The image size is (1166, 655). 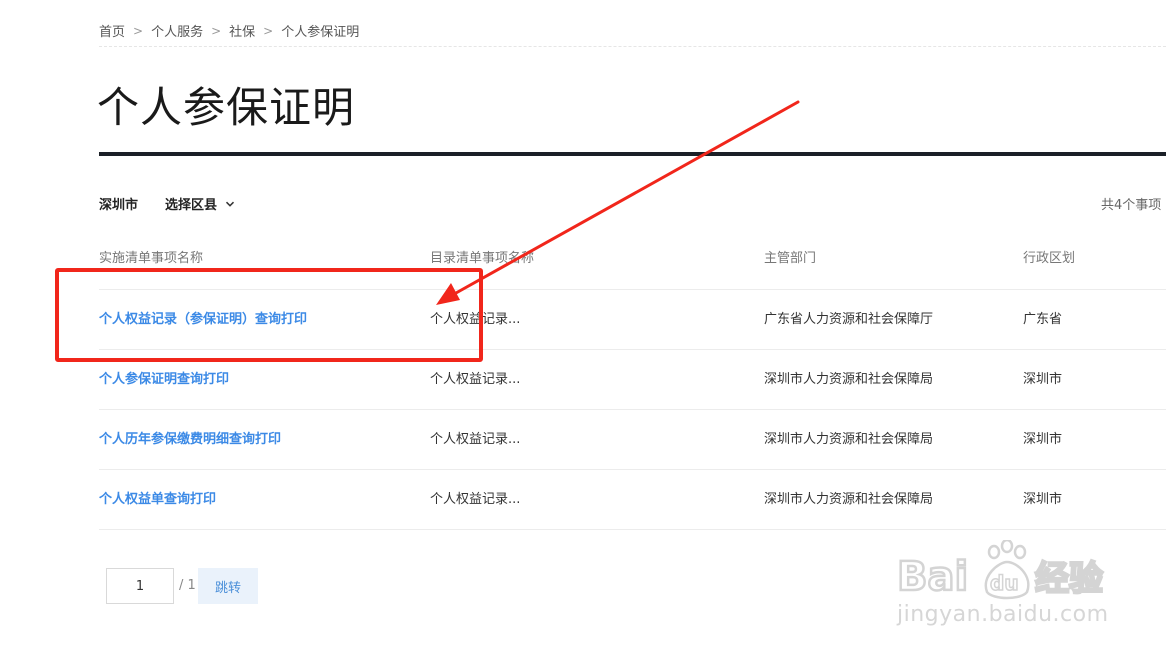 What do you see at coordinates (259, 499) in the screenshot?
I see `service-link: 个人权益单查询打印` at bounding box center [259, 499].